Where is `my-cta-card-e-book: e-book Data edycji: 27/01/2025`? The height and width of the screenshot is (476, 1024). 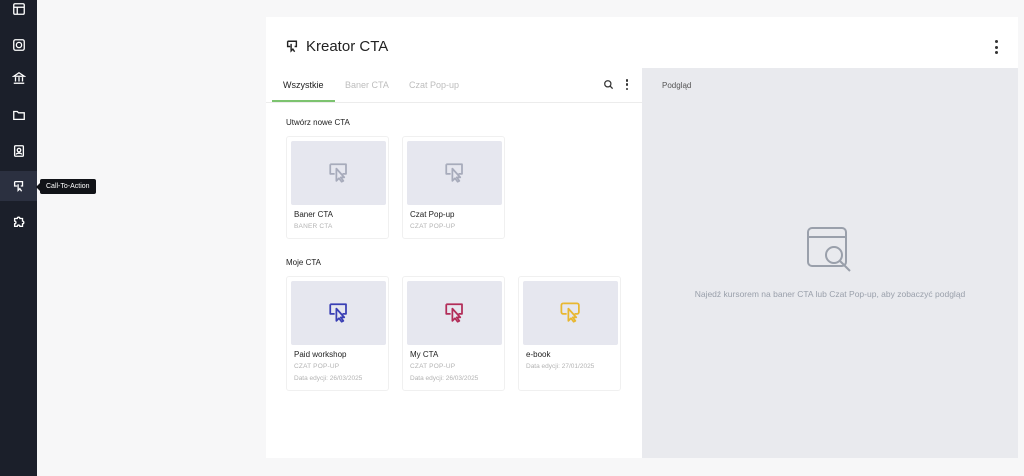 my-cta-card-e-book: e-book Data edycji: 27/01/2025 is located at coordinates (569, 333).